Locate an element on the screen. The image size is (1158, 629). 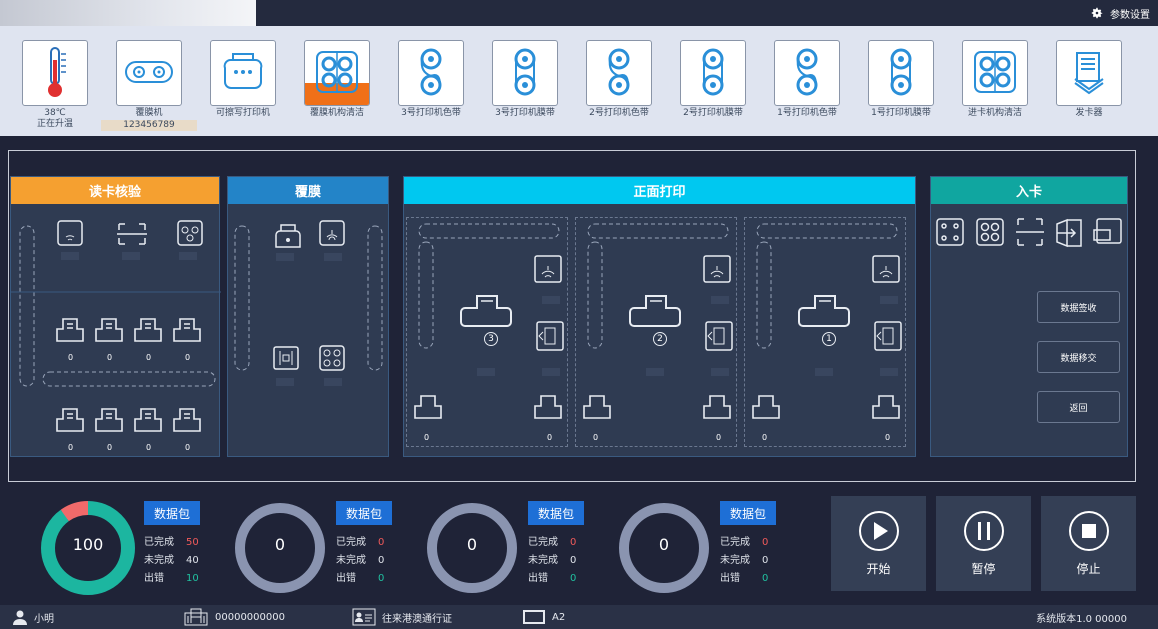
printer-unit-3: 3 0 0 is located at coordinates (487, 332).